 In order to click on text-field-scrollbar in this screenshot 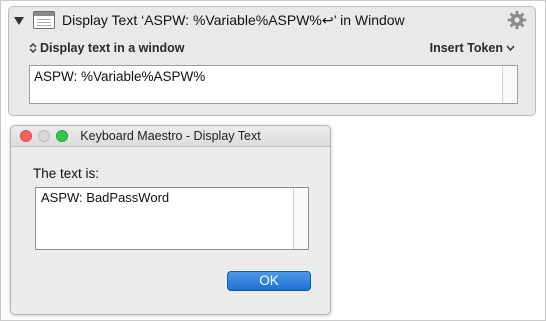, I will do `click(509, 84)`.